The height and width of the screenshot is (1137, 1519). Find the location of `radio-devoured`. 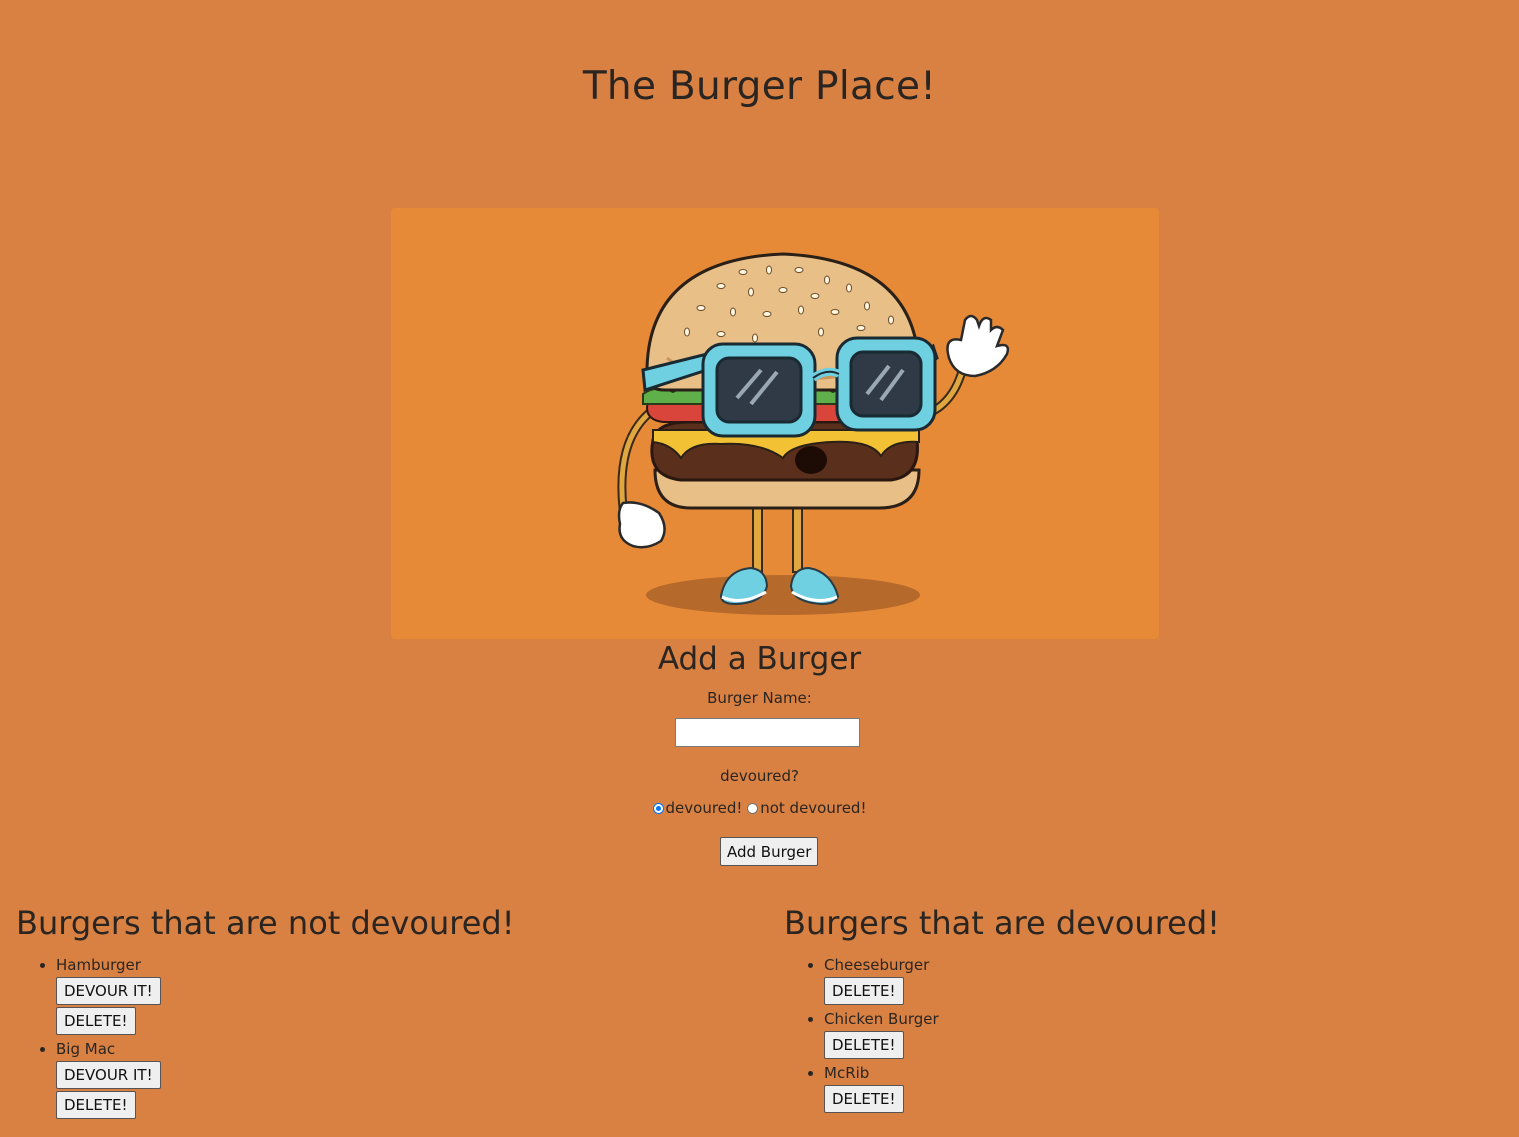

radio-devoured is located at coordinates (658, 808).